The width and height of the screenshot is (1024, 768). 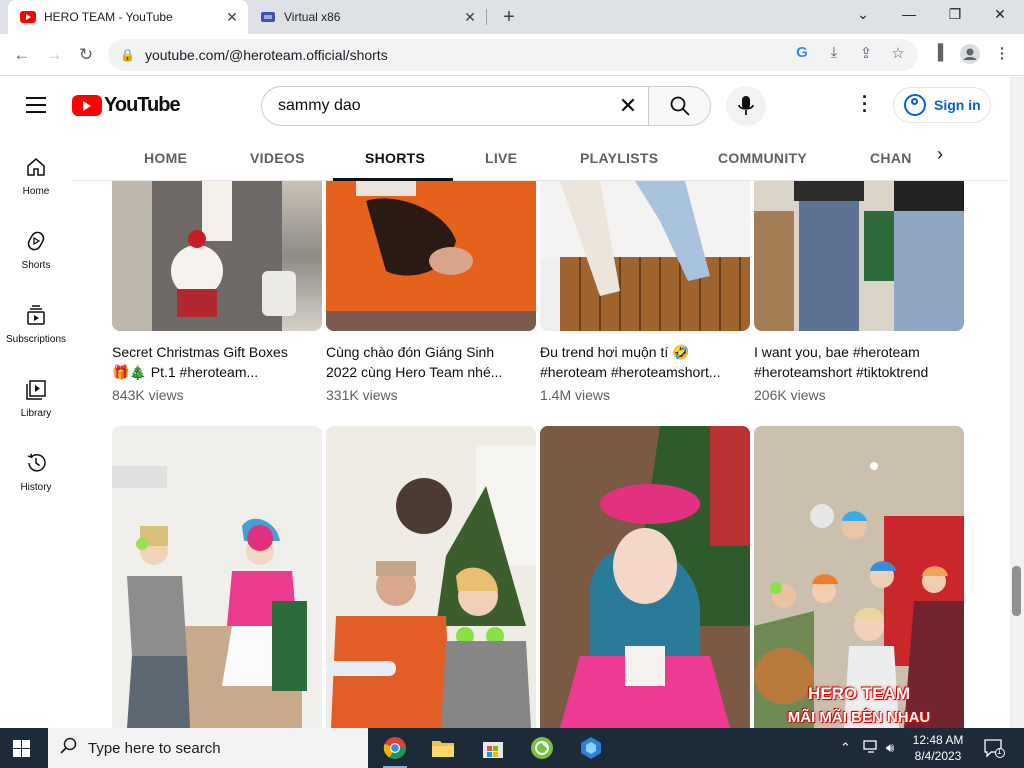 What do you see at coordinates (891, 158) in the screenshot?
I see `tab-channels: CHANNELS` at bounding box center [891, 158].